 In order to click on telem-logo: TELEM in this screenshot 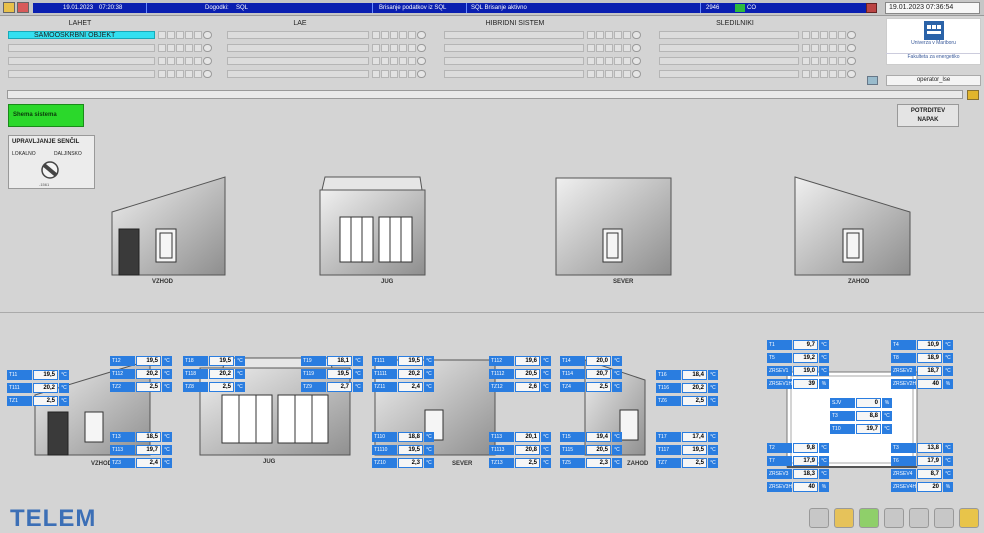, I will do `click(53, 518)`.